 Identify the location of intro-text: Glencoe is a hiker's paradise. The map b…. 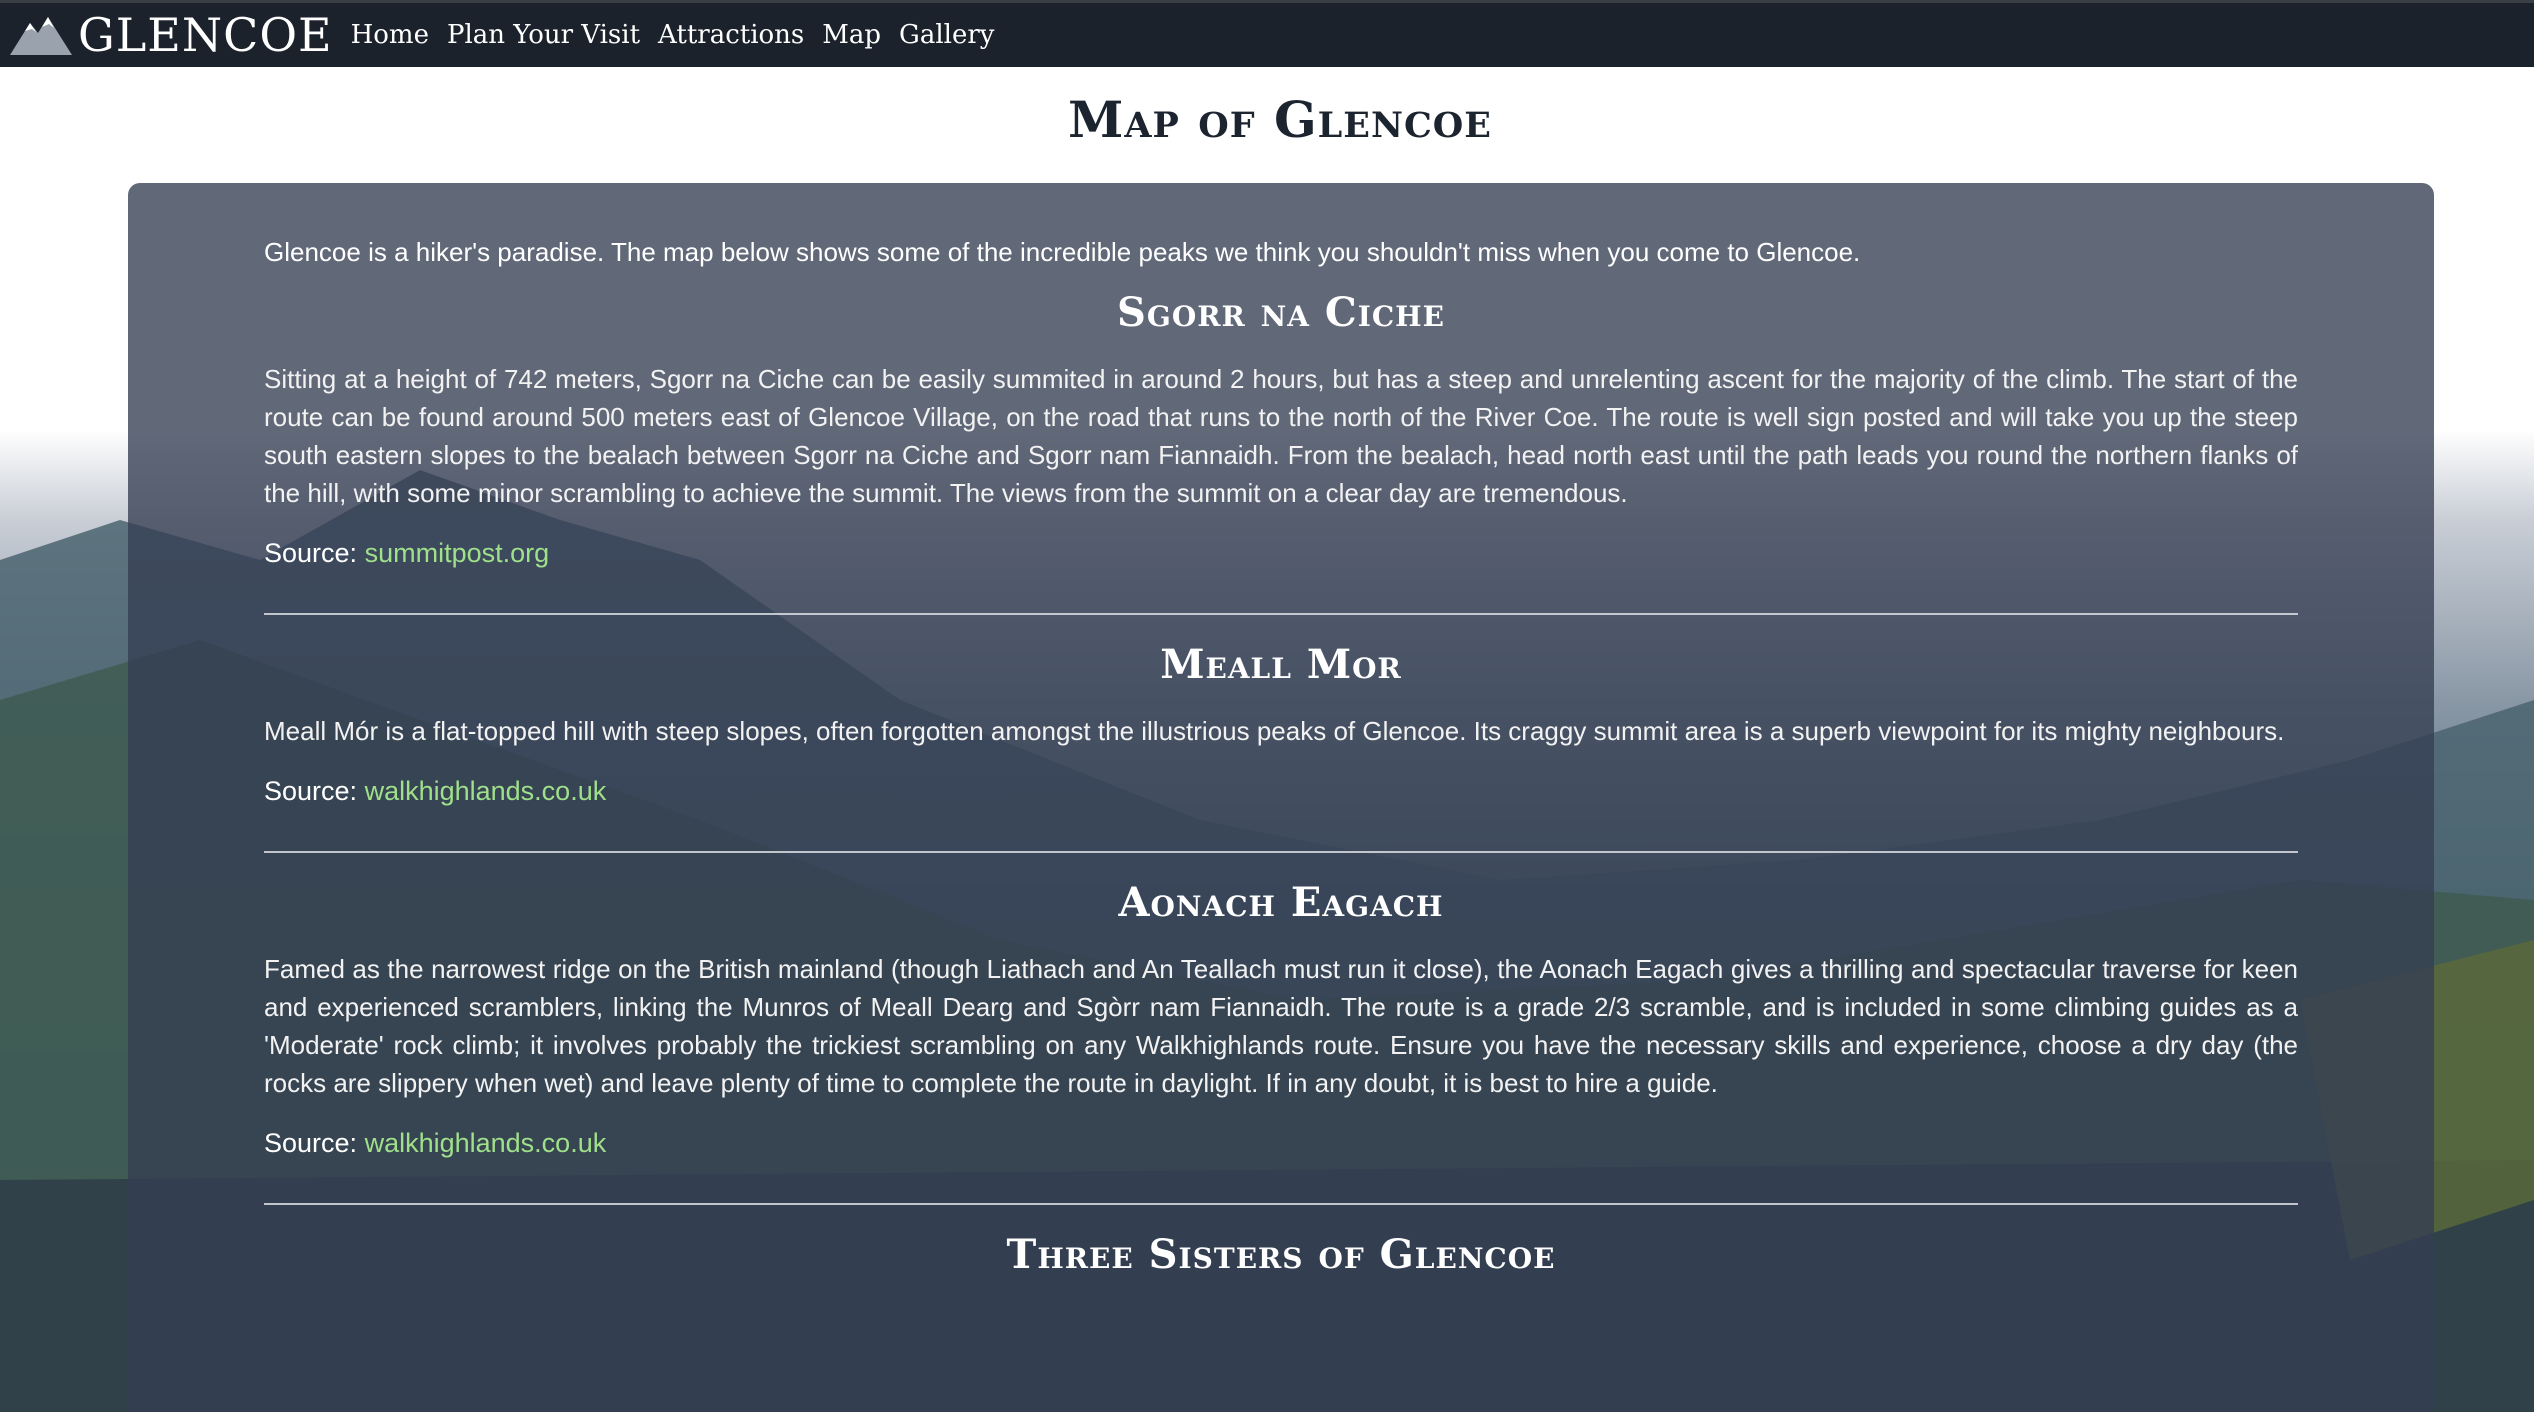
(1062, 252).